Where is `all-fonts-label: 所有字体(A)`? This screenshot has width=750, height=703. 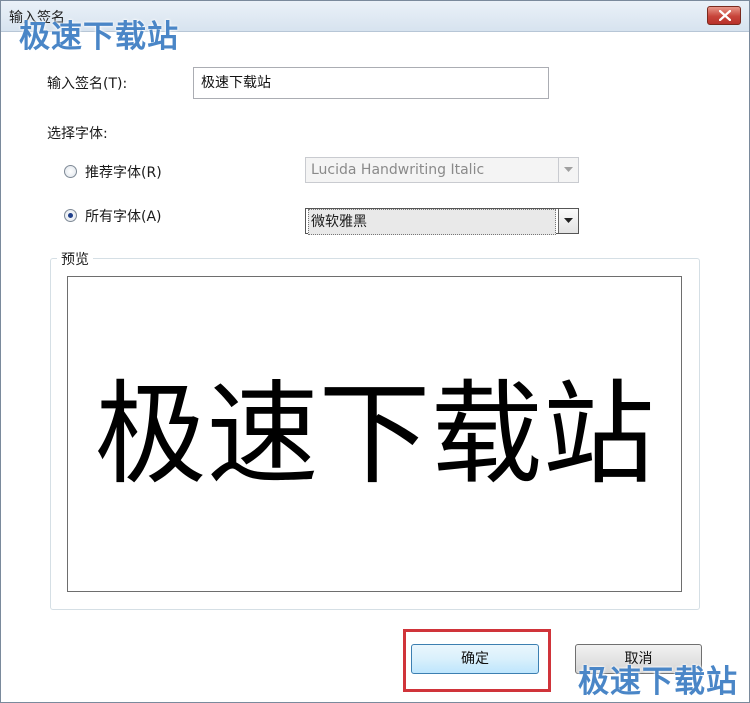
all-fonts-label: 所有字体(A) is located at coordinates (123, 216).